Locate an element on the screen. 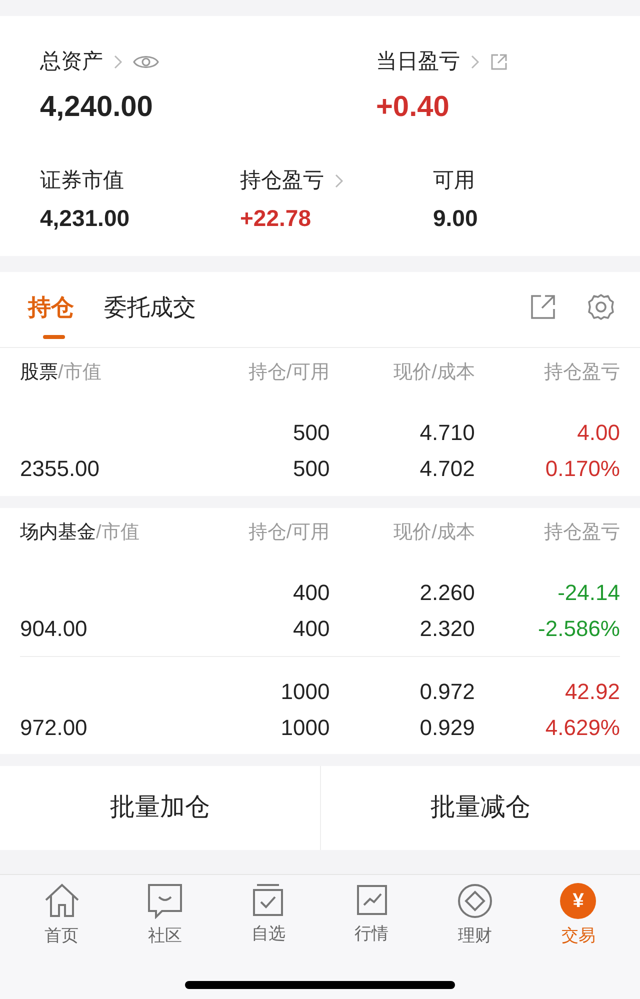  daily-pnl-value: +0.40 is located at coordinates (413, 107).